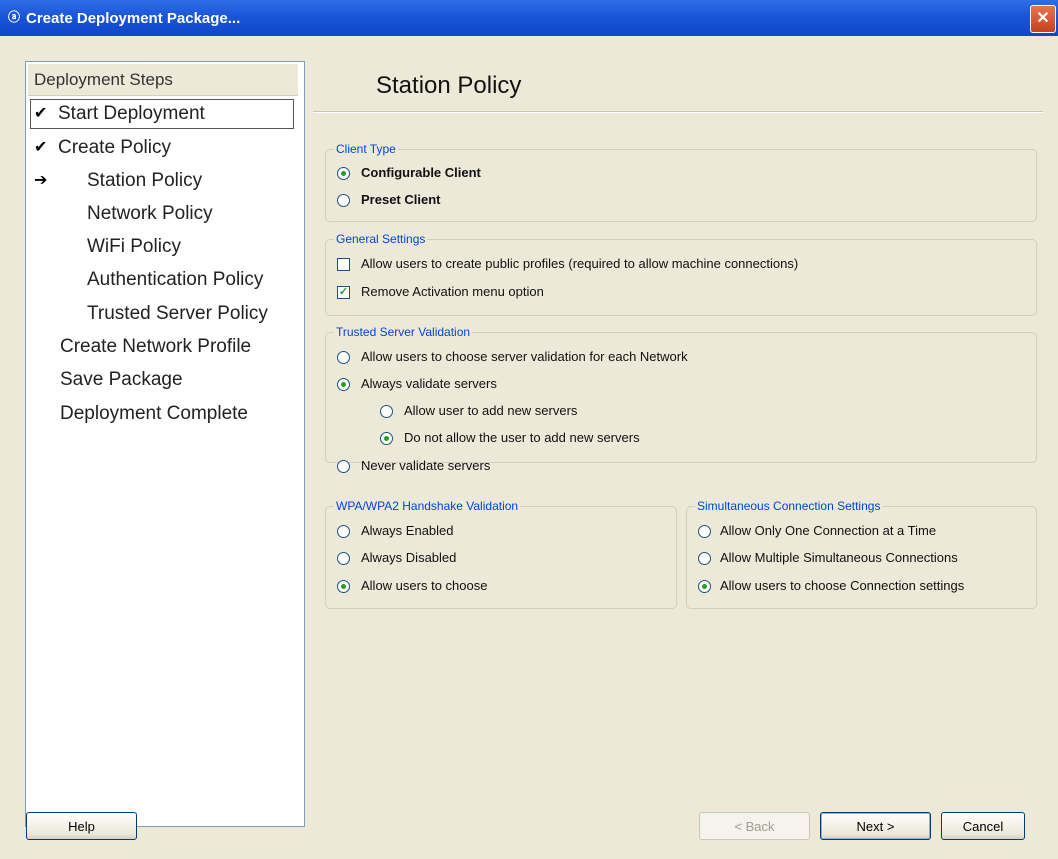 The image size is (1058, 859). I want to click on close-icon: ✕, so click(1043, 18).